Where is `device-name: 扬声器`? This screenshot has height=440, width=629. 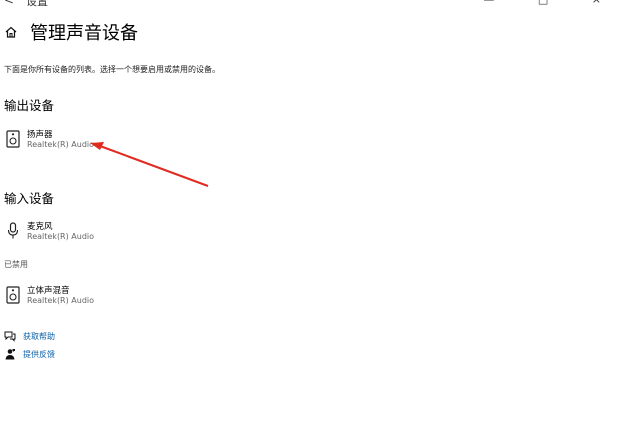 device-name: 扬声器 is located at coordinates (40, 135).